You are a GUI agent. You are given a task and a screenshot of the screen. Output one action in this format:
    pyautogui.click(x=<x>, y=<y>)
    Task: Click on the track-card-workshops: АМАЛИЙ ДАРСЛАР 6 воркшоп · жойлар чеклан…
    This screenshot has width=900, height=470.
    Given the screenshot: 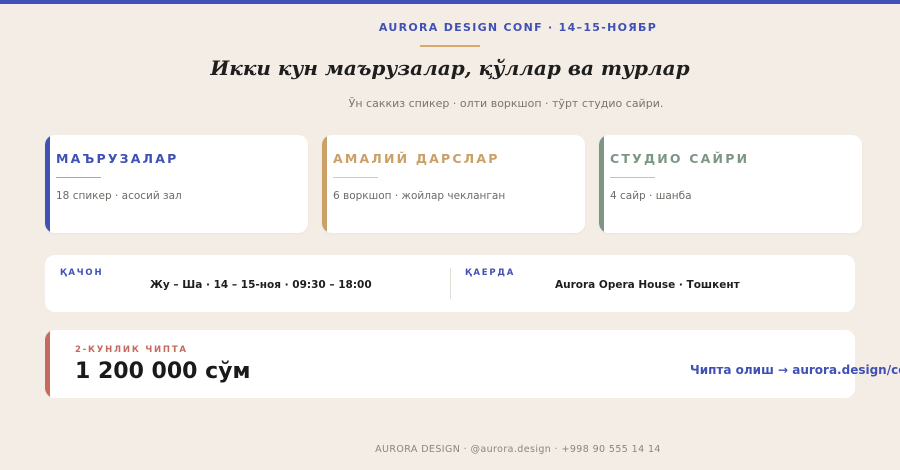 What is the action you would take?
    pyautogui.click(x=453, y=184)
    